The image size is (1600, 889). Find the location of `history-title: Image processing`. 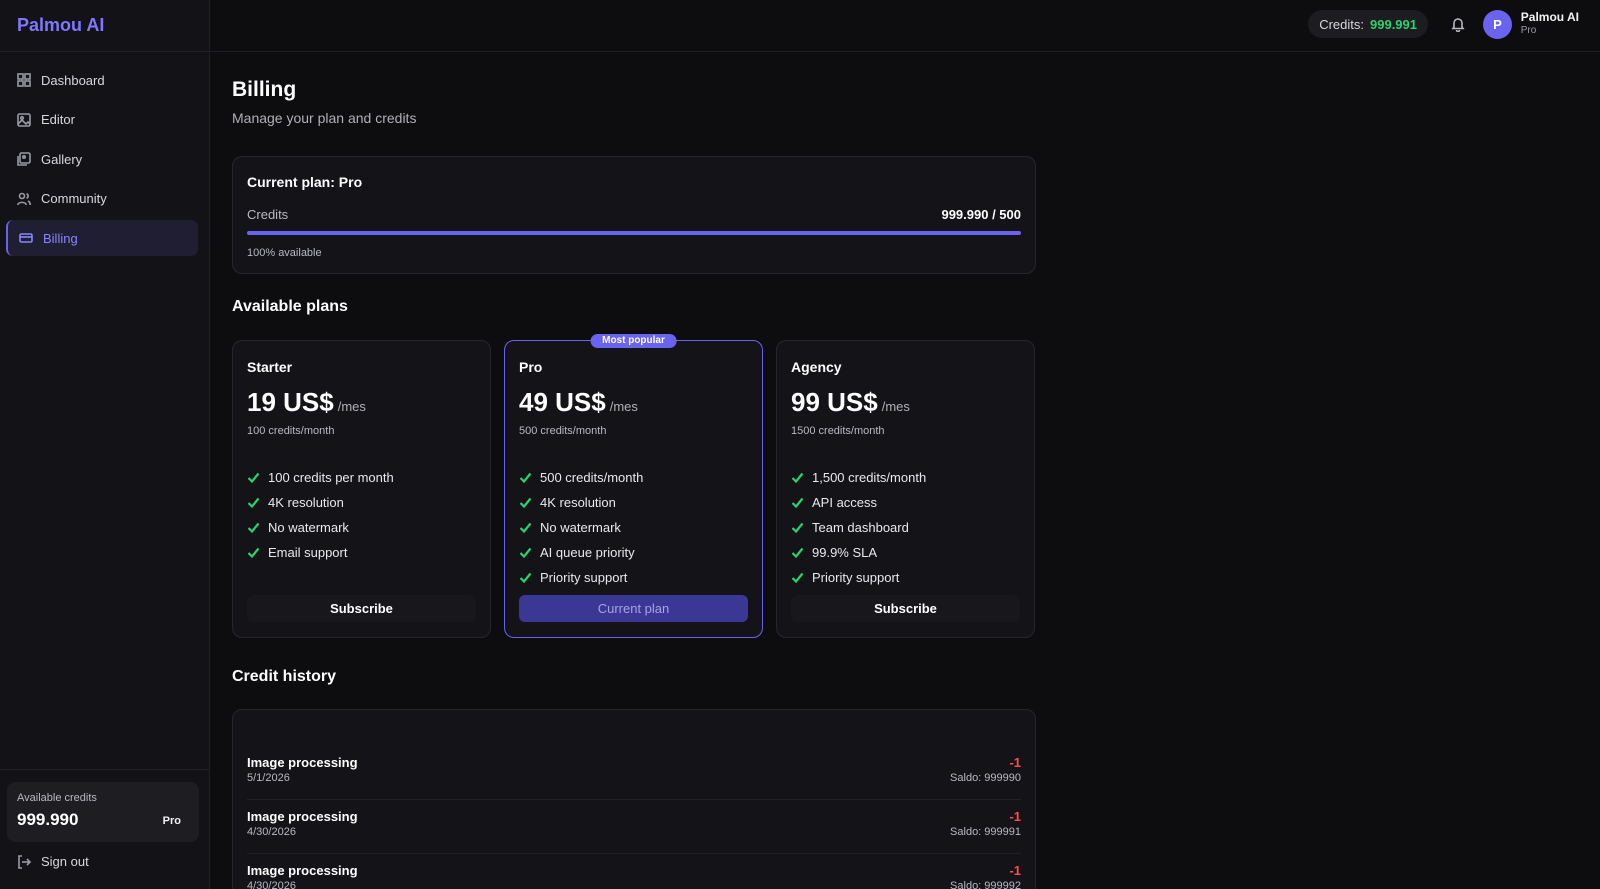

history-title: Image processing is located at coordinates (302, 870).